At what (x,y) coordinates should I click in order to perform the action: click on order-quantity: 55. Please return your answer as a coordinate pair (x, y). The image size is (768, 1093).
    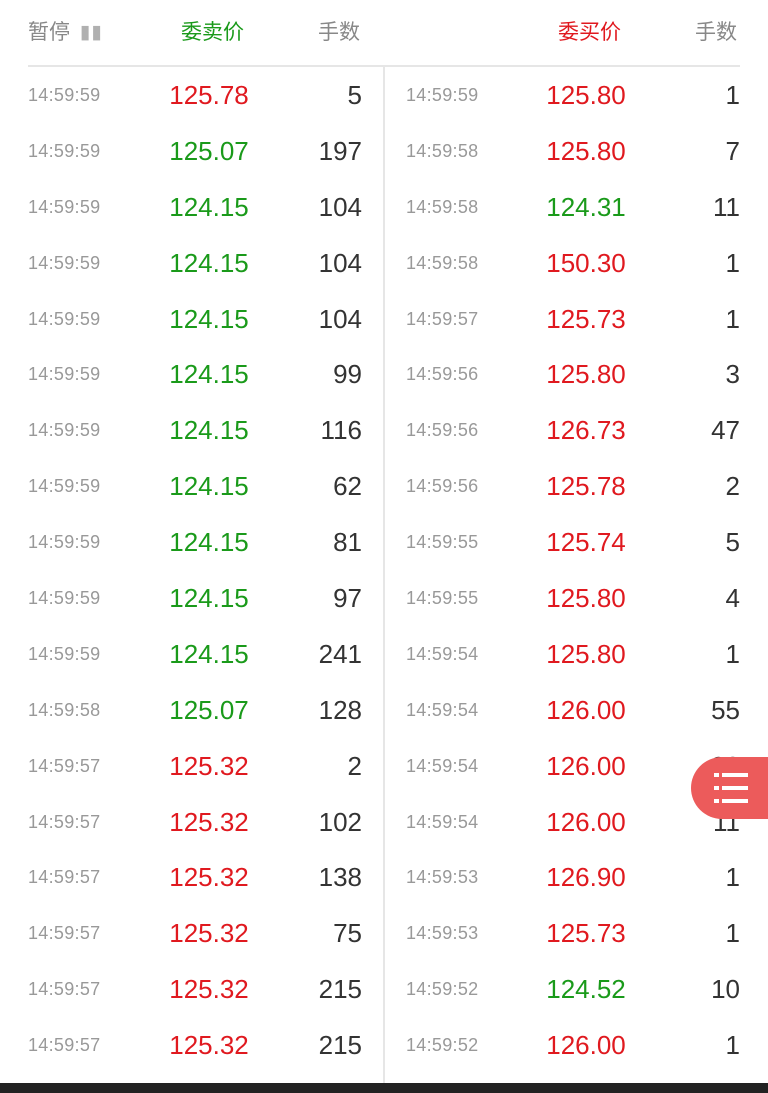
    Looking at the image, I should click on (725, 709).